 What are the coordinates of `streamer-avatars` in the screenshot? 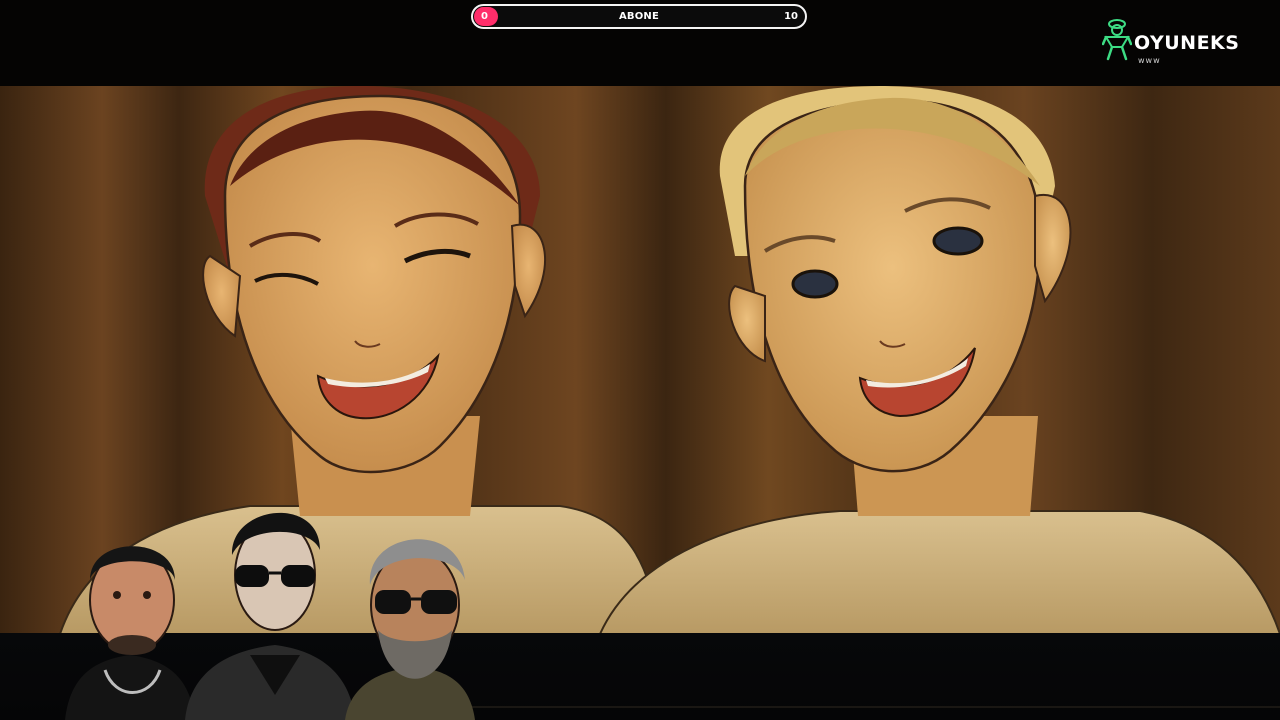 It's located at (270, 616).